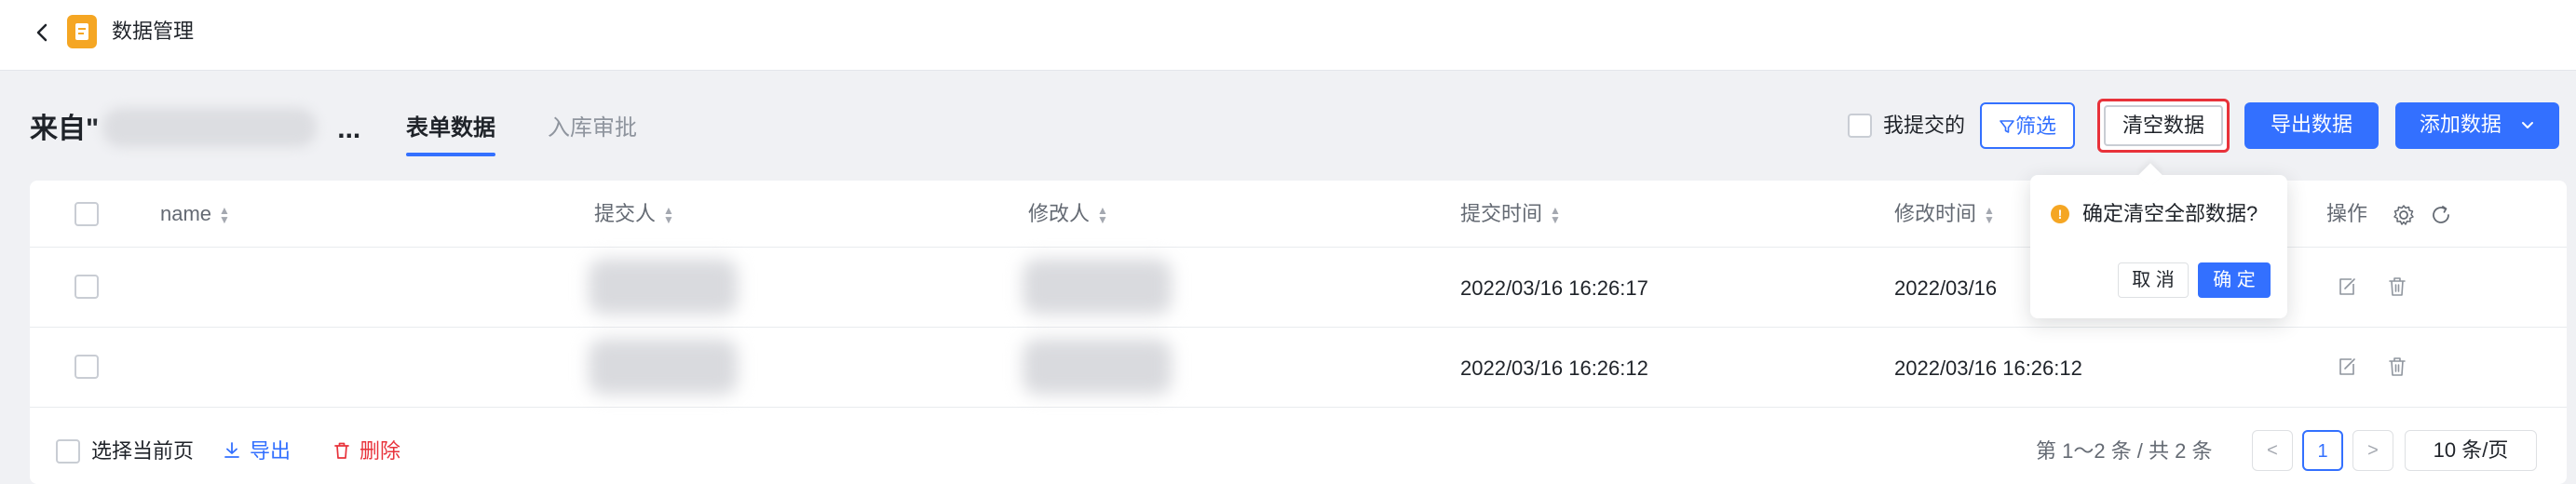 Image resolution: width=2576 pixels, height=484 pixels. Describe the element at coordinates (625, 213) in the screenshot. I see `column-submitter-label: 提交人` at that location.